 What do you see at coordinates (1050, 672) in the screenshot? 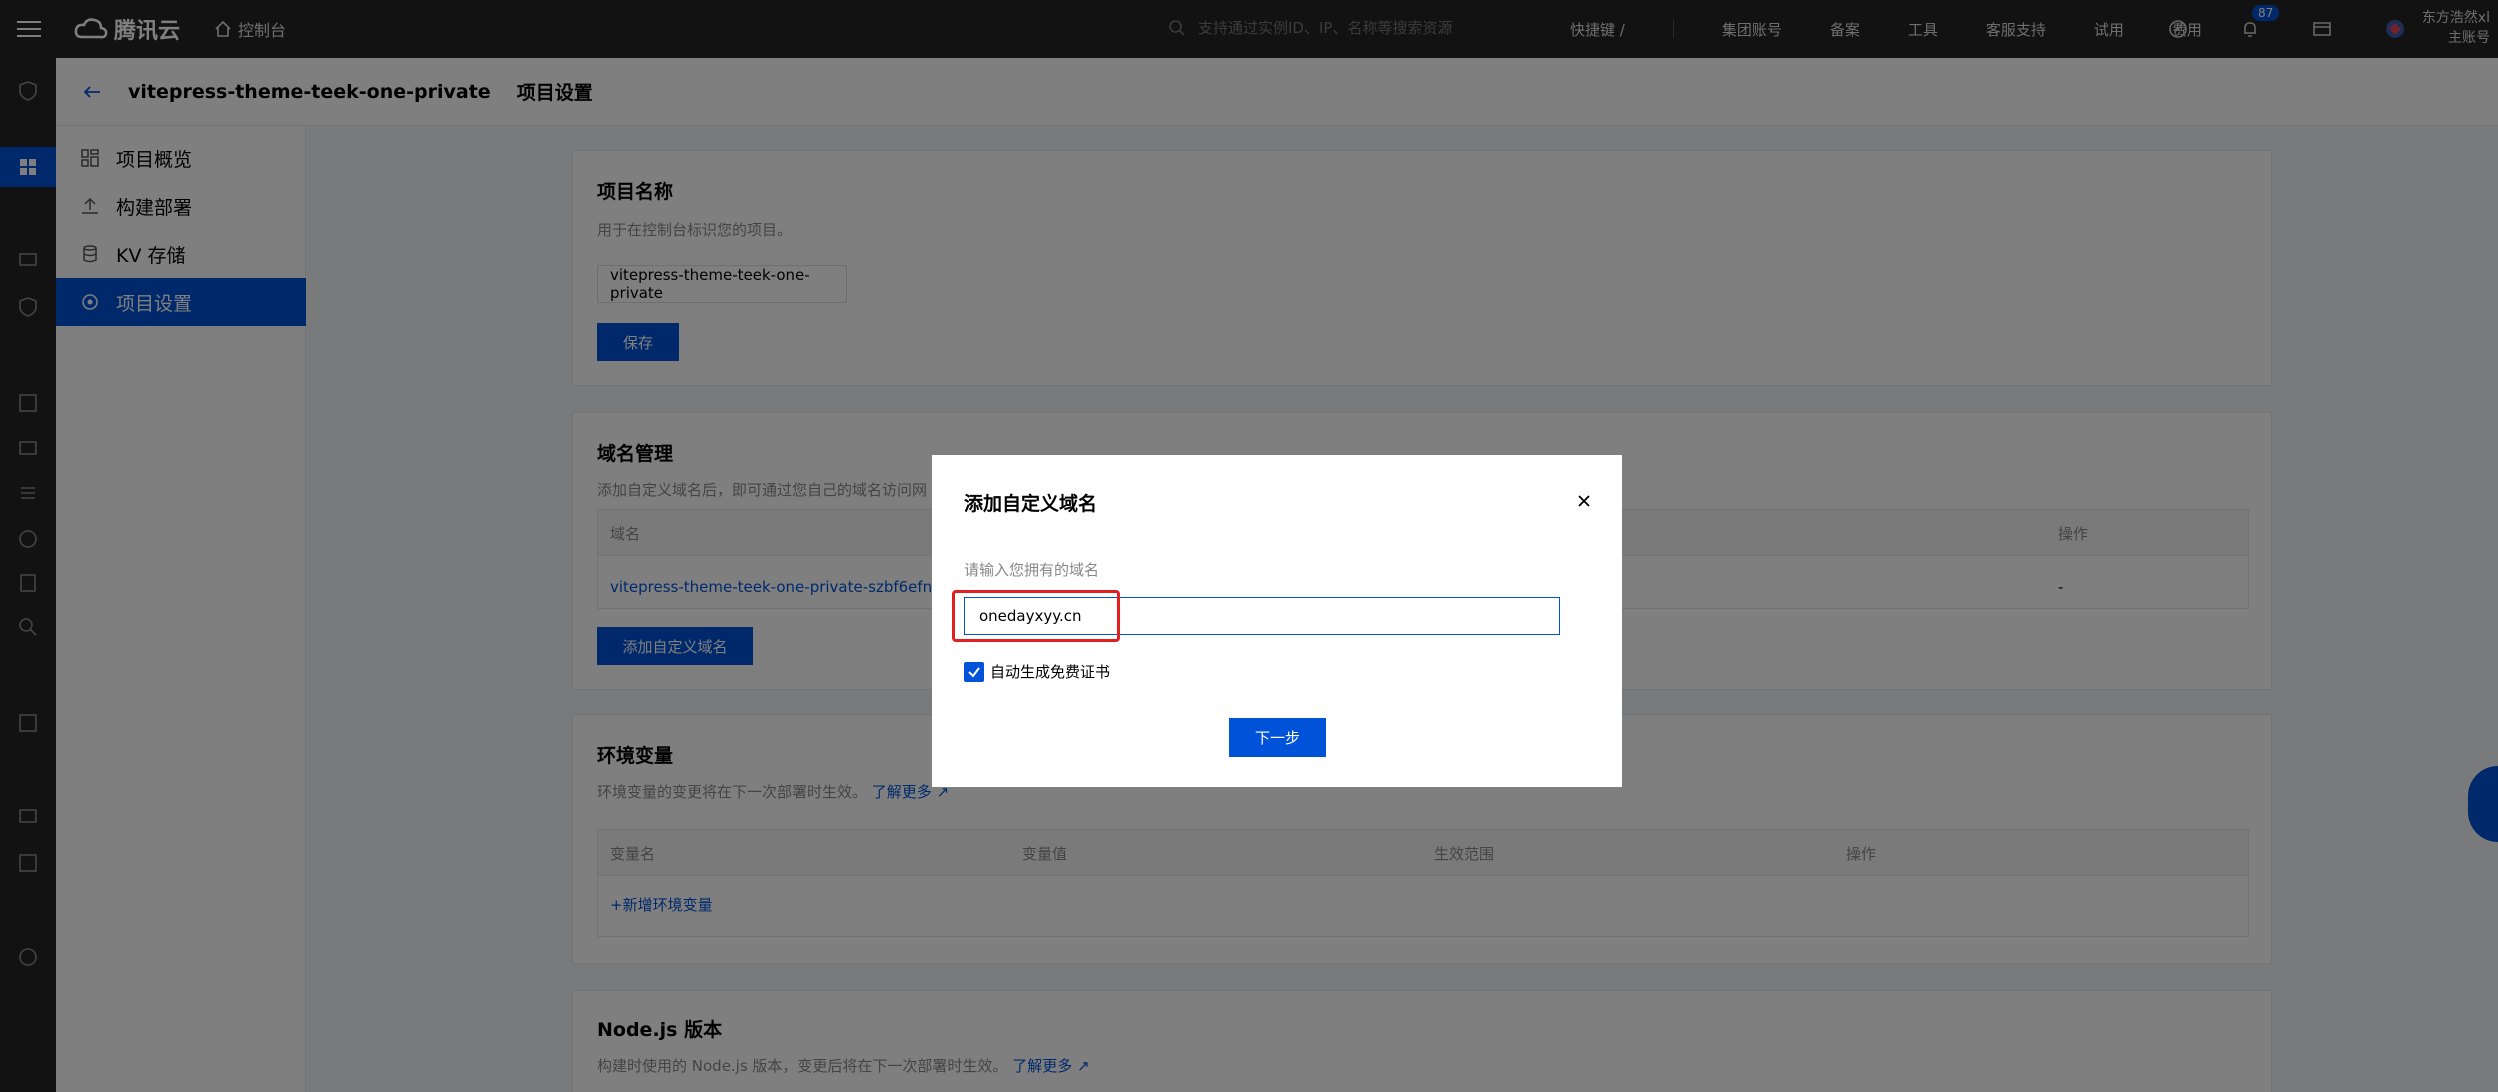
I see `auto-certificate-label: 自动生成免费证书` at bounding box center [1050, 672].